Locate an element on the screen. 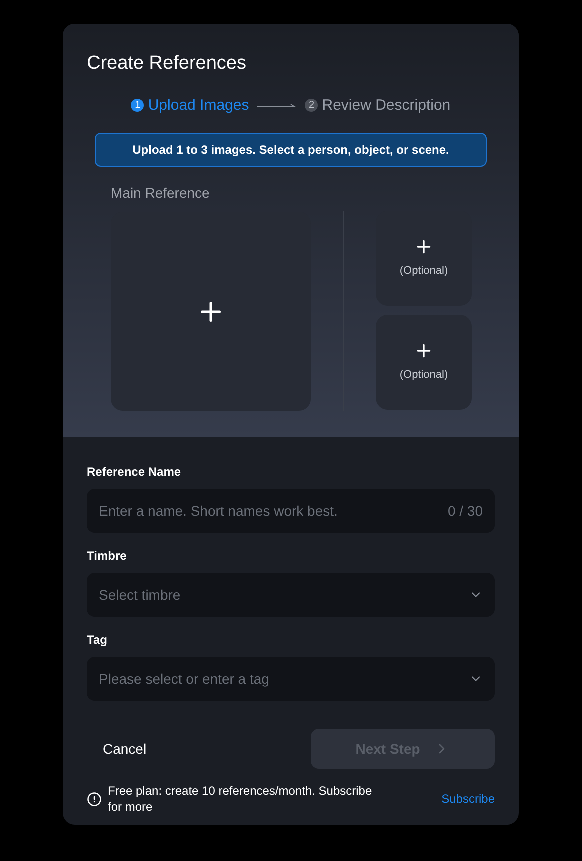 This screenshot has width=582, height=861. name-field: Enter a name. Short names work best. 0 / 30 is located at coordinates (291, 511).